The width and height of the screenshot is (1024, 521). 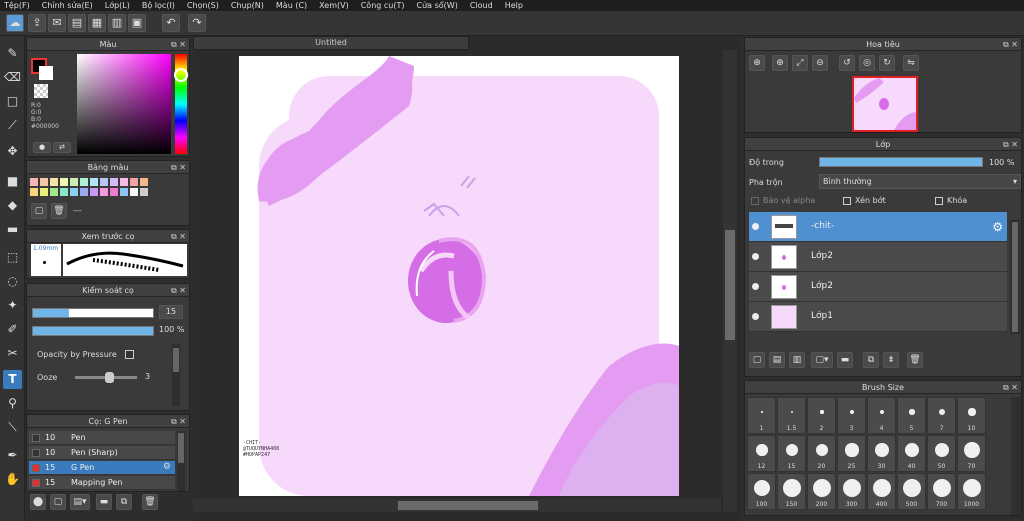 I want to click on zoom-plus-icon: ⊕, so click(x=780, y=63).